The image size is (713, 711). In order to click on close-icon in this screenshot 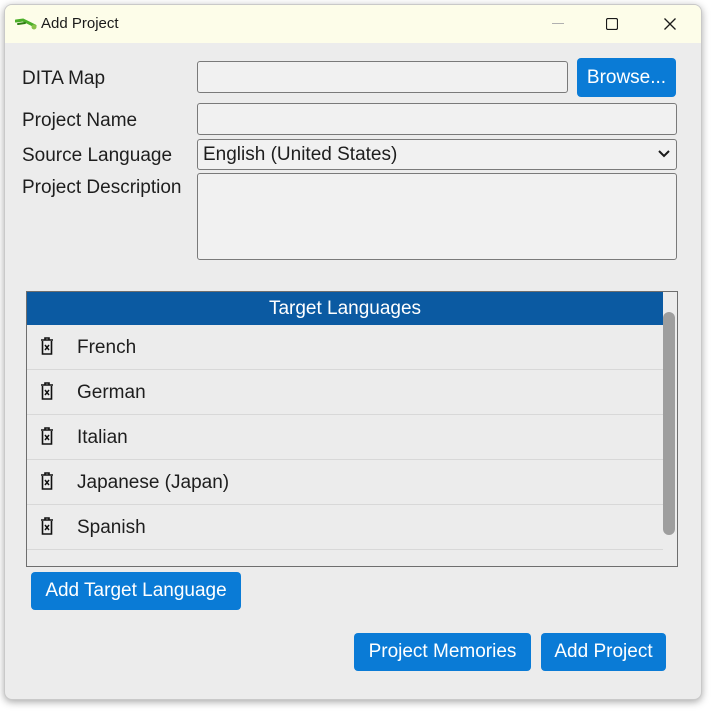, I will do `click(670, 24)`.